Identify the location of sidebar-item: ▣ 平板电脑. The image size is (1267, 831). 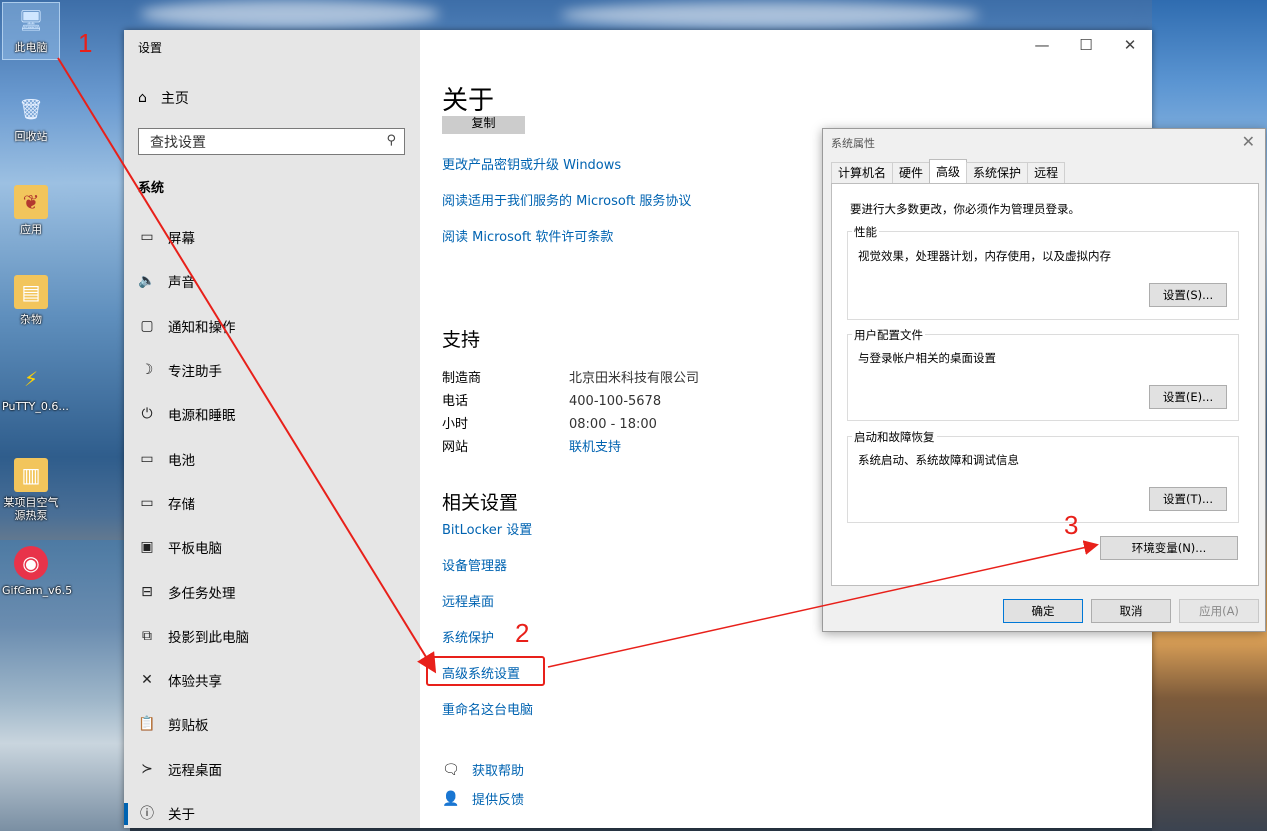
(272, 547).